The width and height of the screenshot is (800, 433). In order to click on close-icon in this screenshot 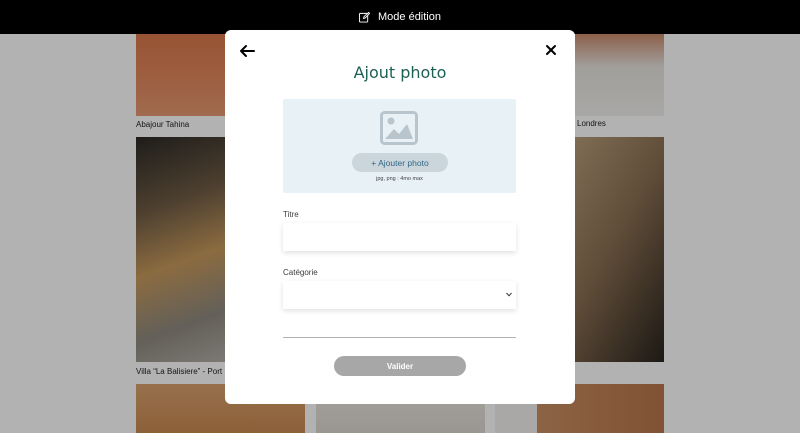, I will do `click(551, 50)`.